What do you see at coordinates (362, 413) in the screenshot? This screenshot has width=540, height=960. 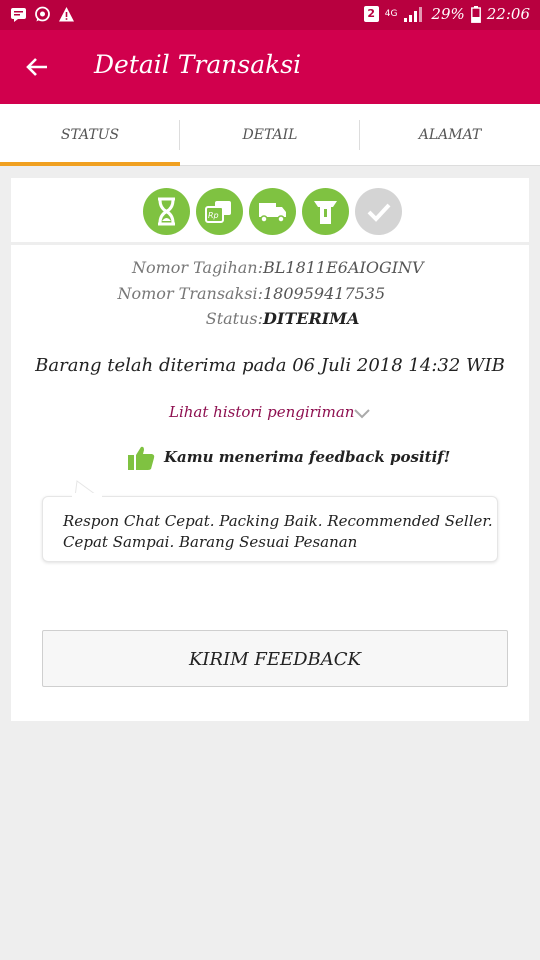 I see `chevron-down-icon` at bounding box center [362, 413].